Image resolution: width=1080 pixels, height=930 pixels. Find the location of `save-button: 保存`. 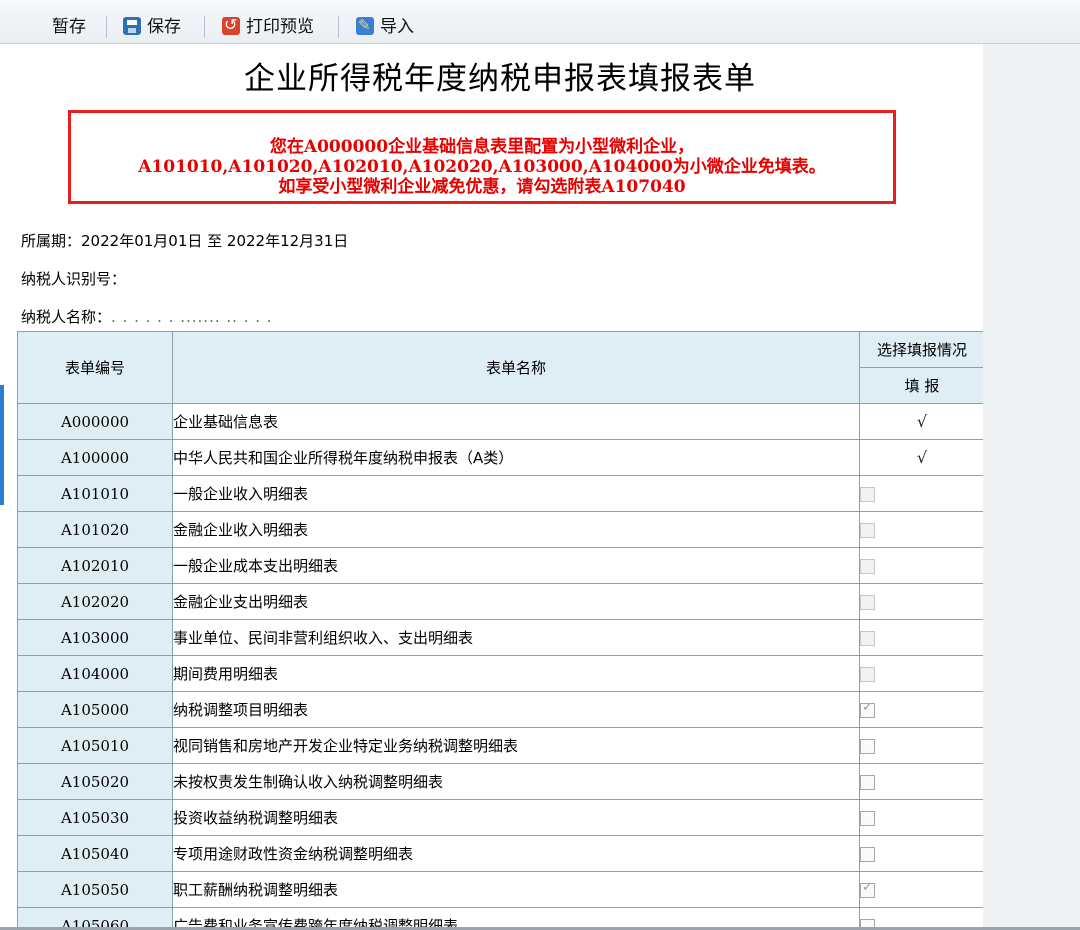

save-button: 保存 is located at coordinates (152, 27).